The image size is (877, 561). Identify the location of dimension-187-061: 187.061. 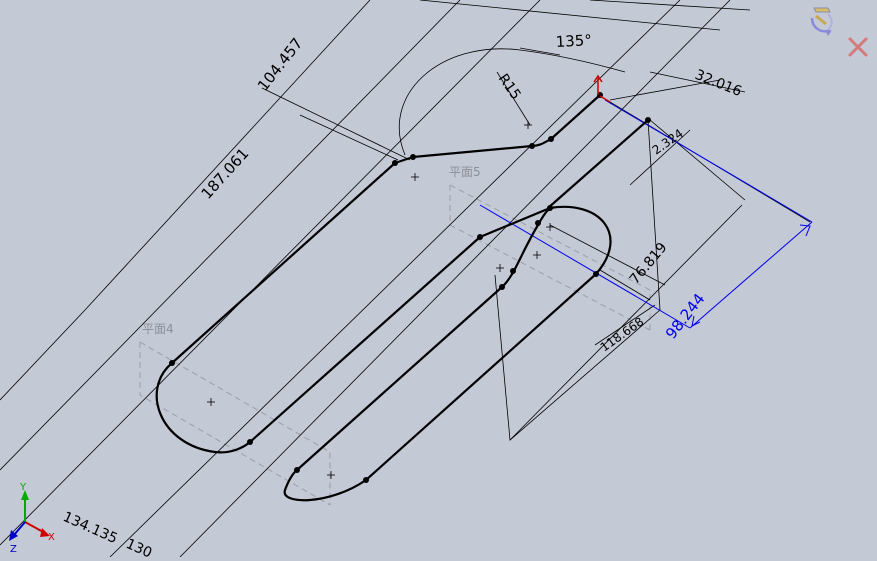
(225, 174).